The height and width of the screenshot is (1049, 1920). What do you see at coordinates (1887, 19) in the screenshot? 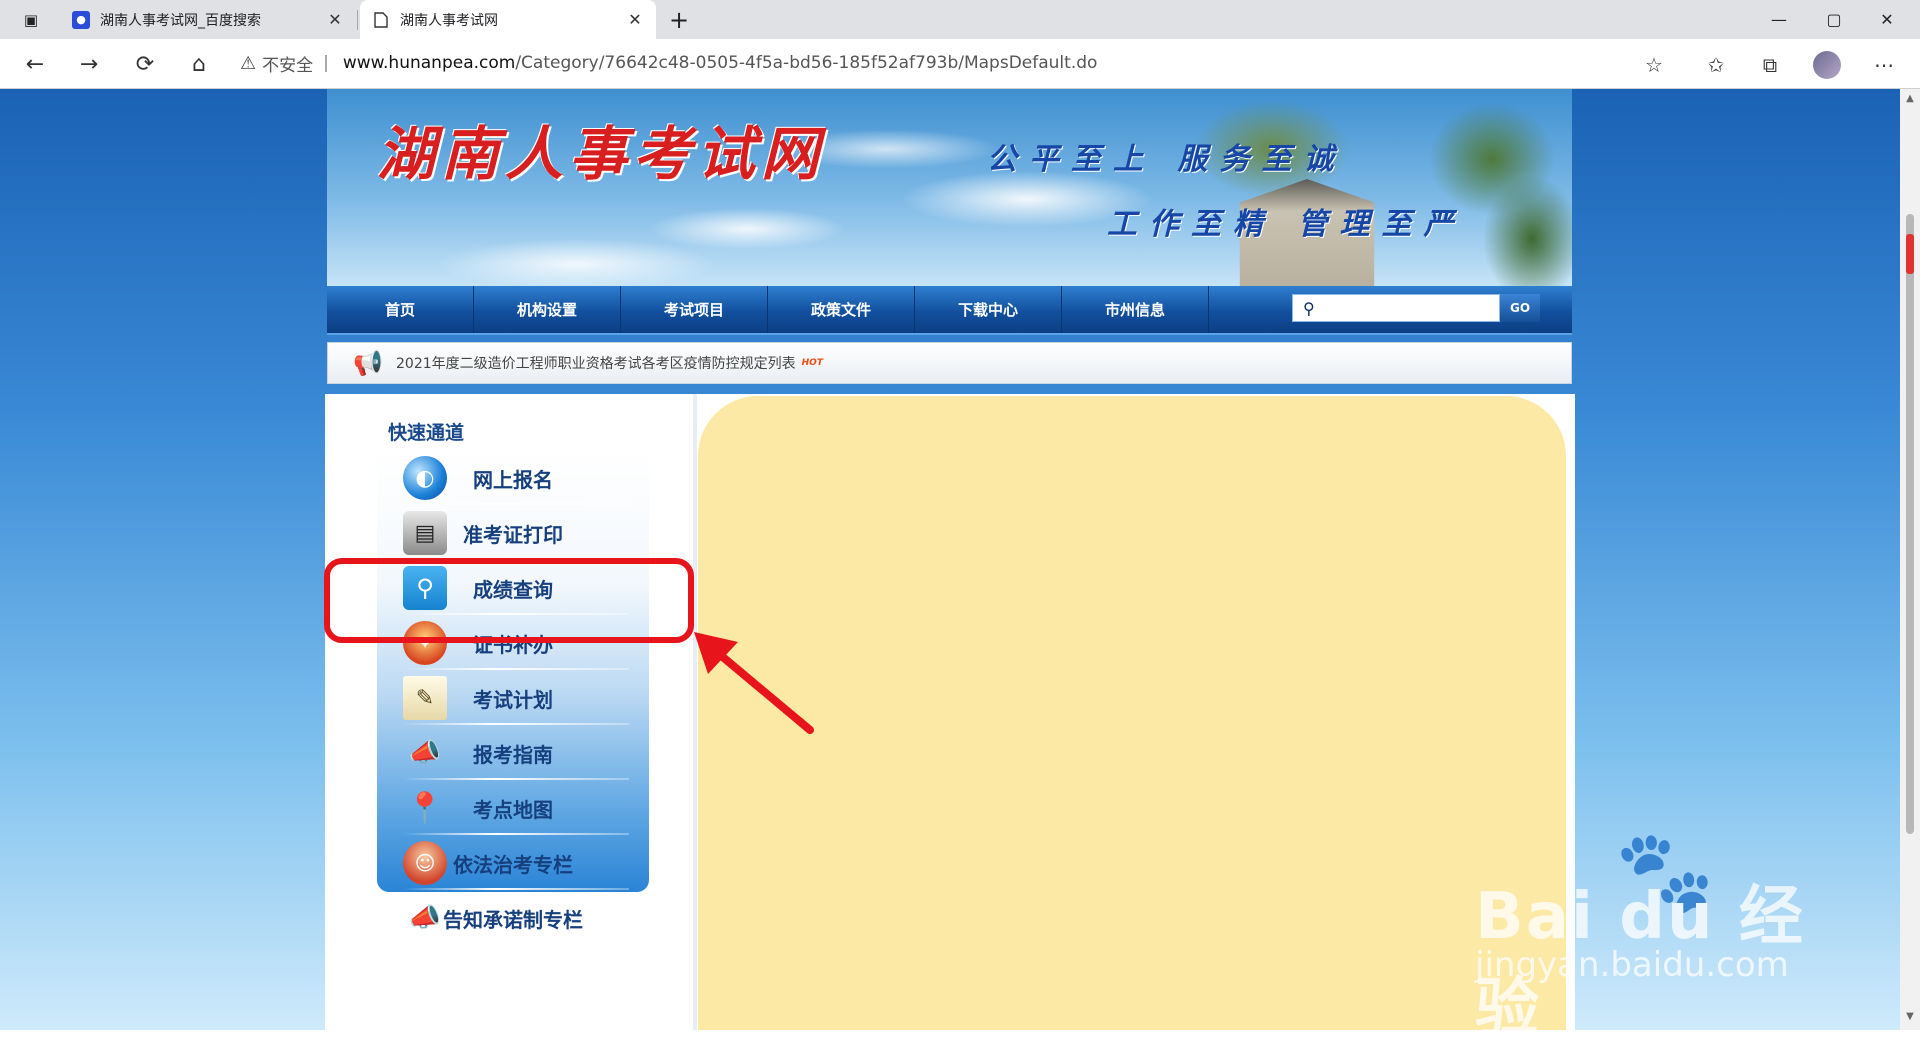
I see `close-window-button: ✕` at bounding box center [1887, 19].